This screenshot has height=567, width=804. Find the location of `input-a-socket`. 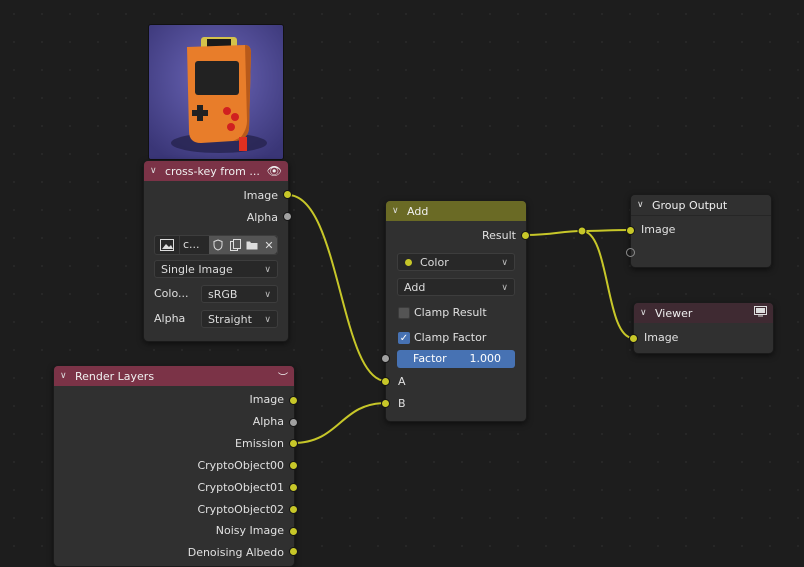

input-a-socket is located at coordinates (385, 381).